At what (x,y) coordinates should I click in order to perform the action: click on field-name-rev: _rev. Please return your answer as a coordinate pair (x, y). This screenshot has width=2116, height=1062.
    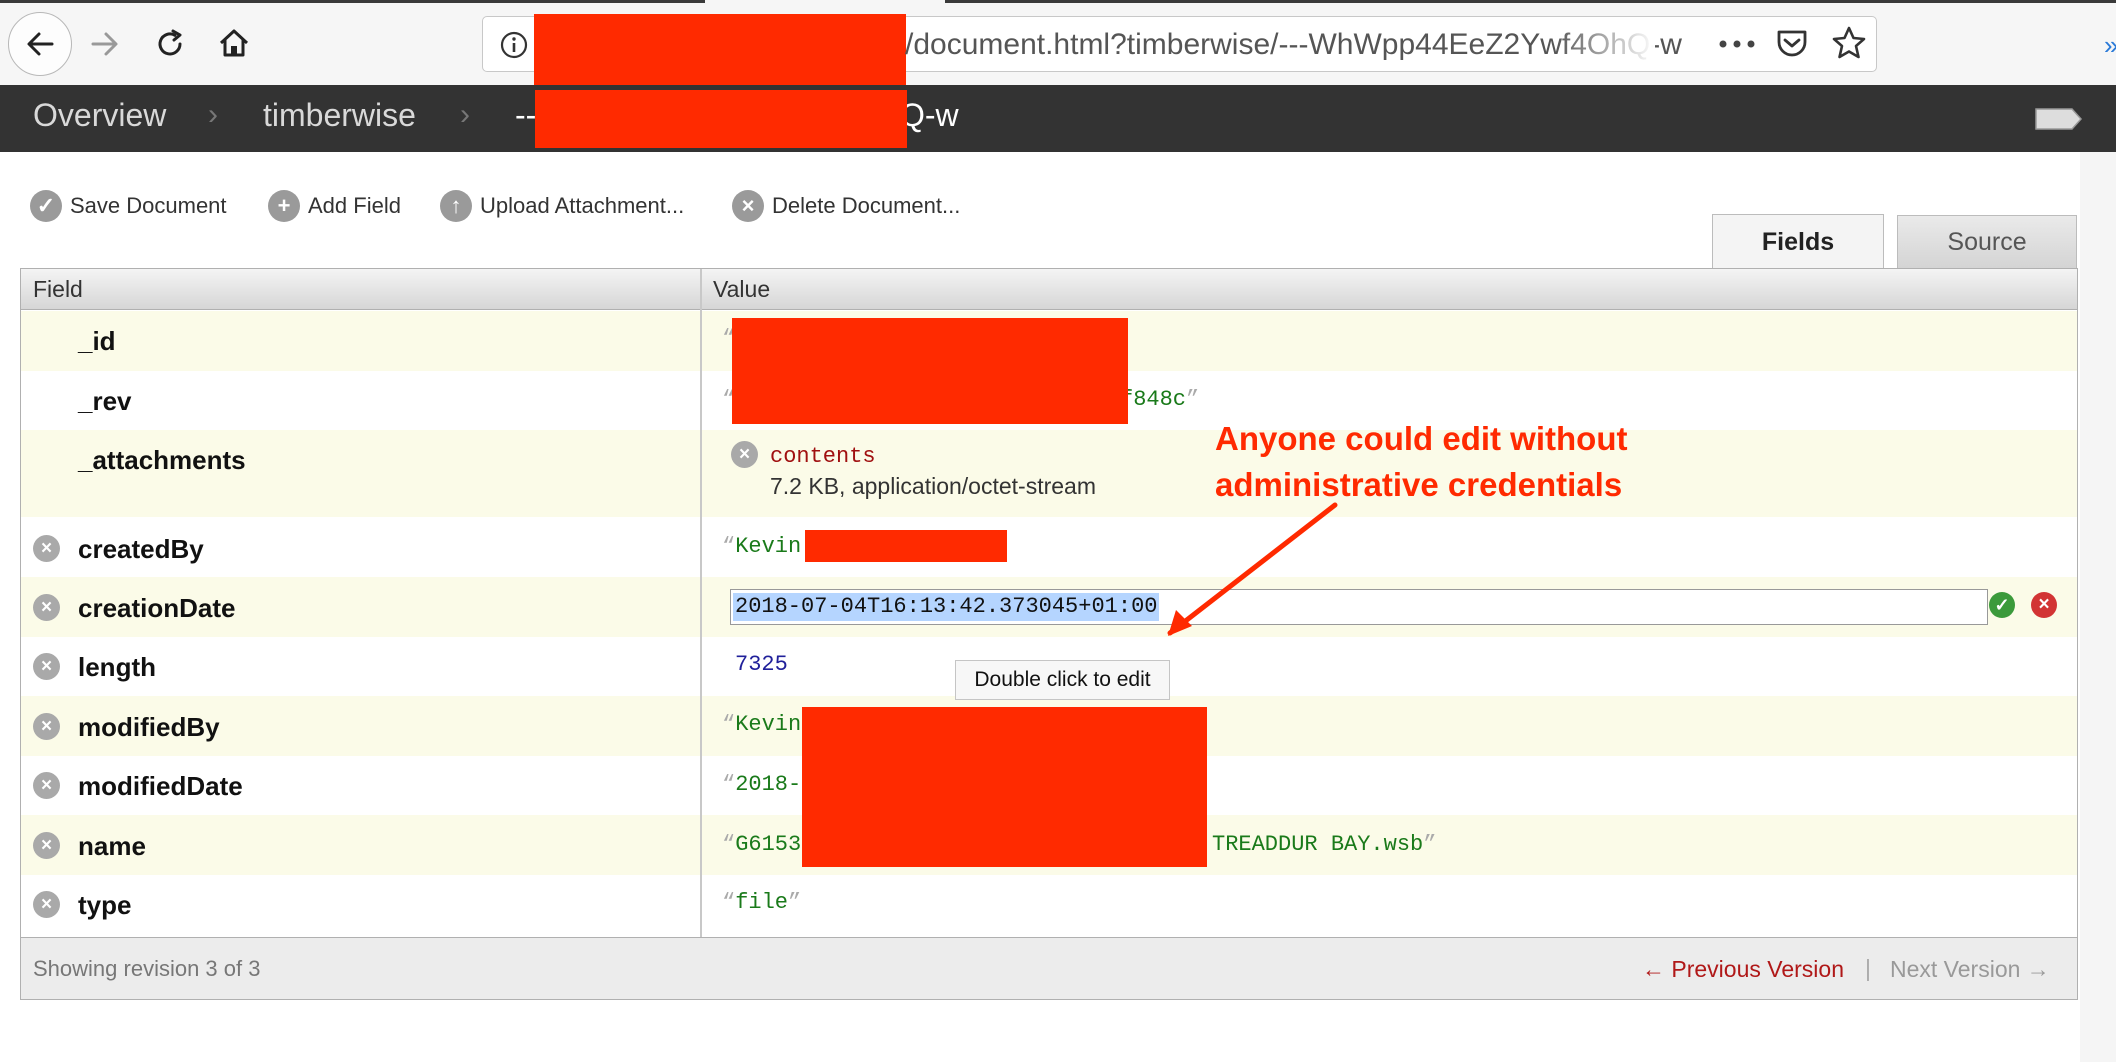
    Looking at the image, I should click on (105, 401).